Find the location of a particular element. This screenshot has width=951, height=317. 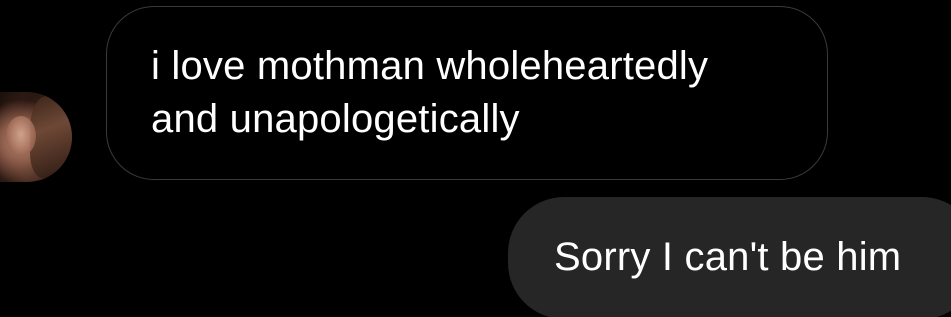

sender-avatar is located at coordinates (36, 137).